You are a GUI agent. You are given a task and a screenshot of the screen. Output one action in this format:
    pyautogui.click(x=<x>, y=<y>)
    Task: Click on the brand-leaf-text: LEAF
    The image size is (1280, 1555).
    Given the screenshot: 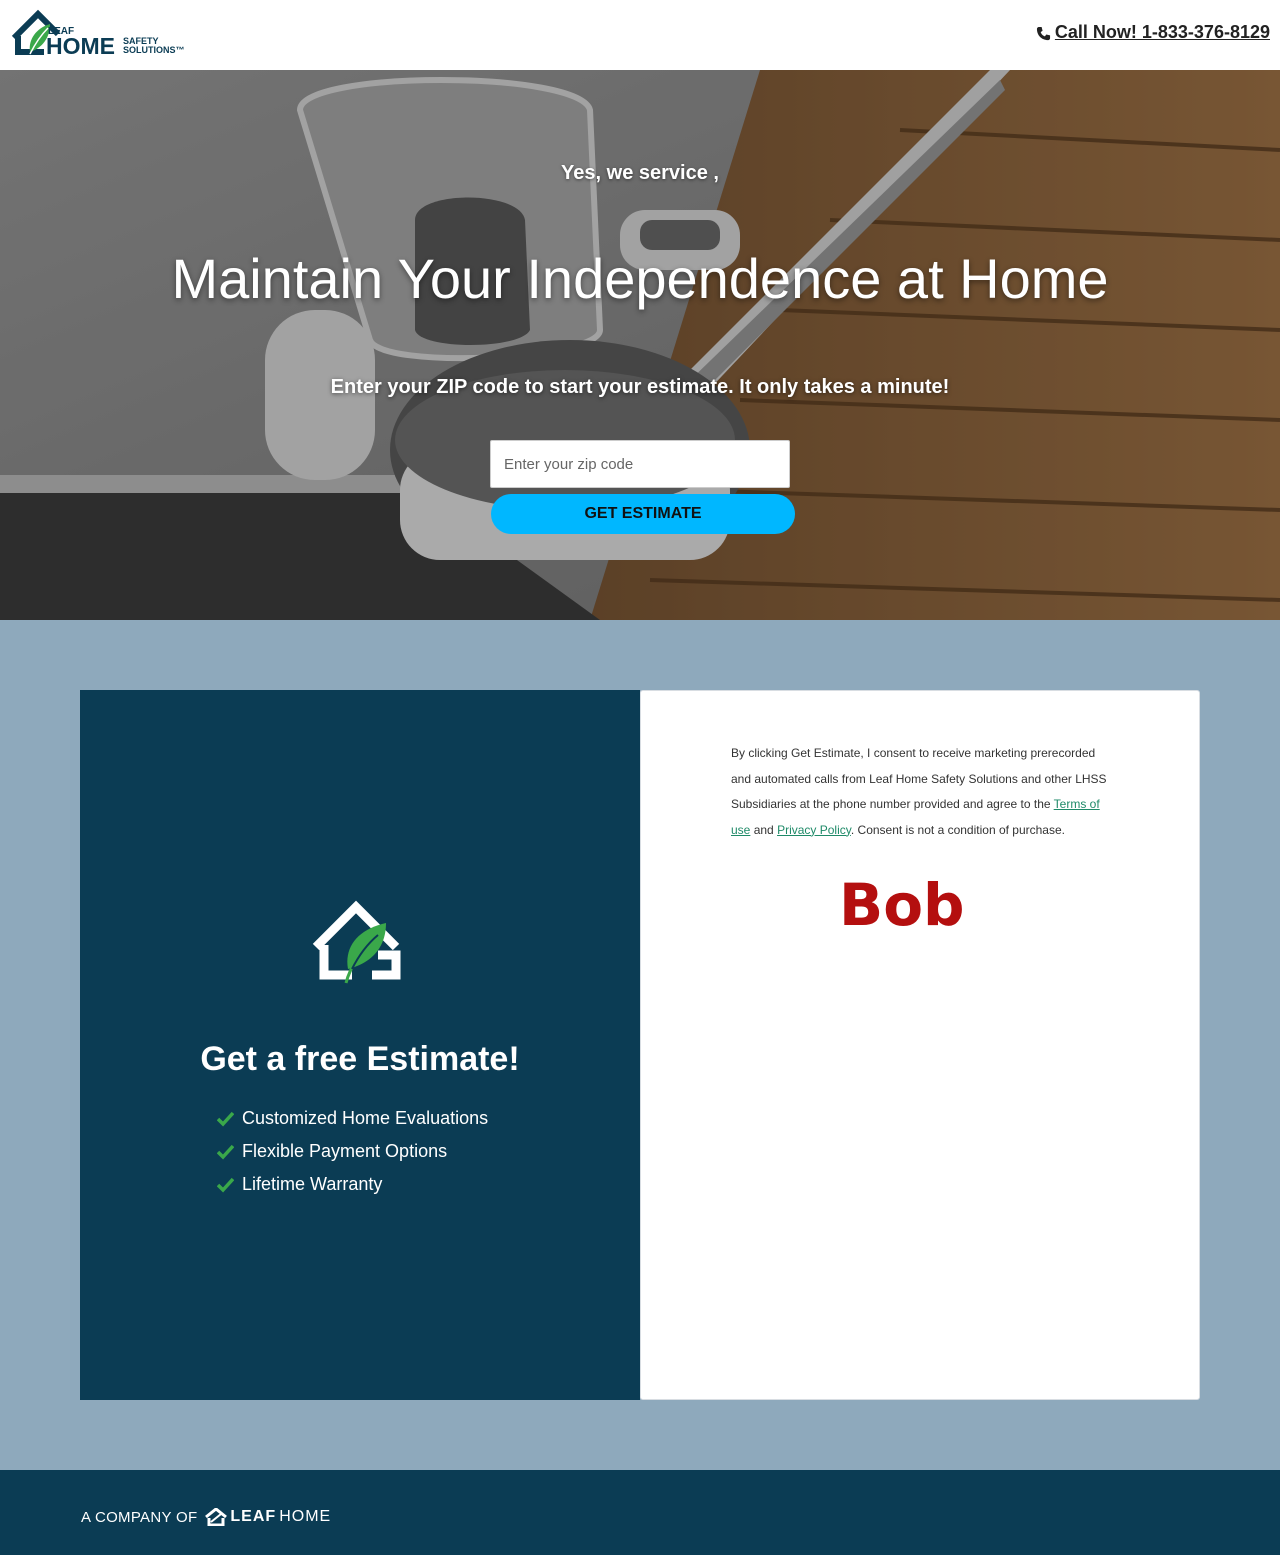 What is the action you would take?
    pyautogui.click(x=253, y=1516)
    